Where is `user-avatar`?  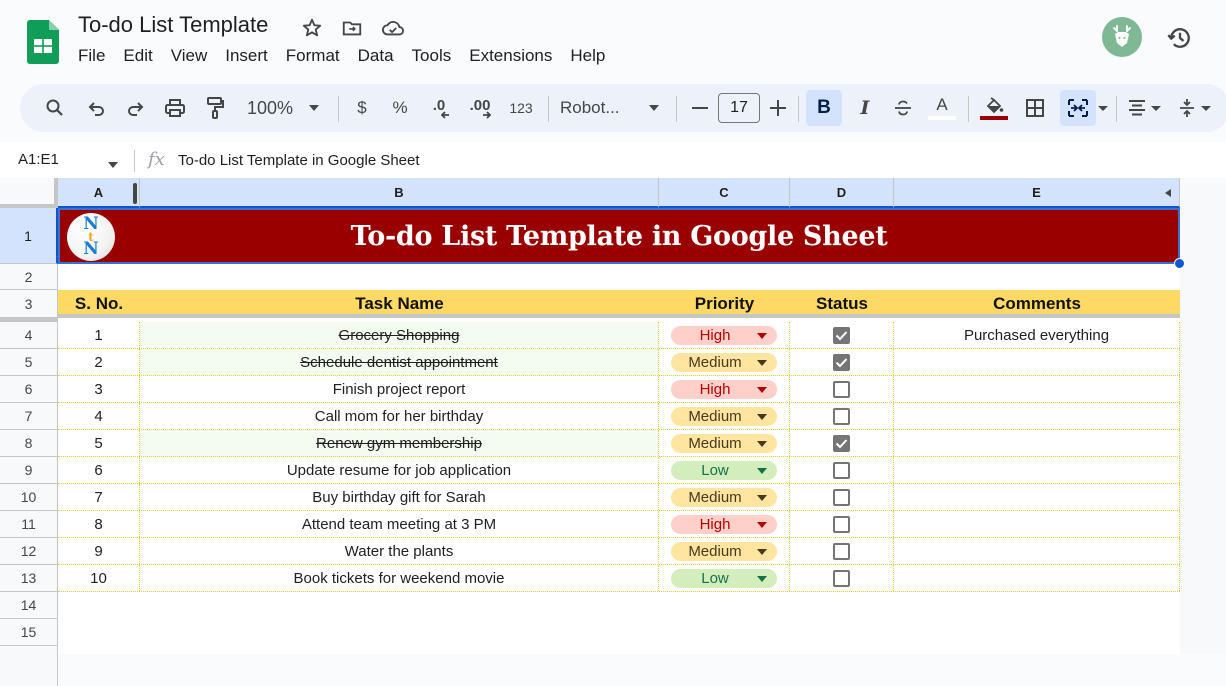
user-avatar is located at coordinates (1122, 37).